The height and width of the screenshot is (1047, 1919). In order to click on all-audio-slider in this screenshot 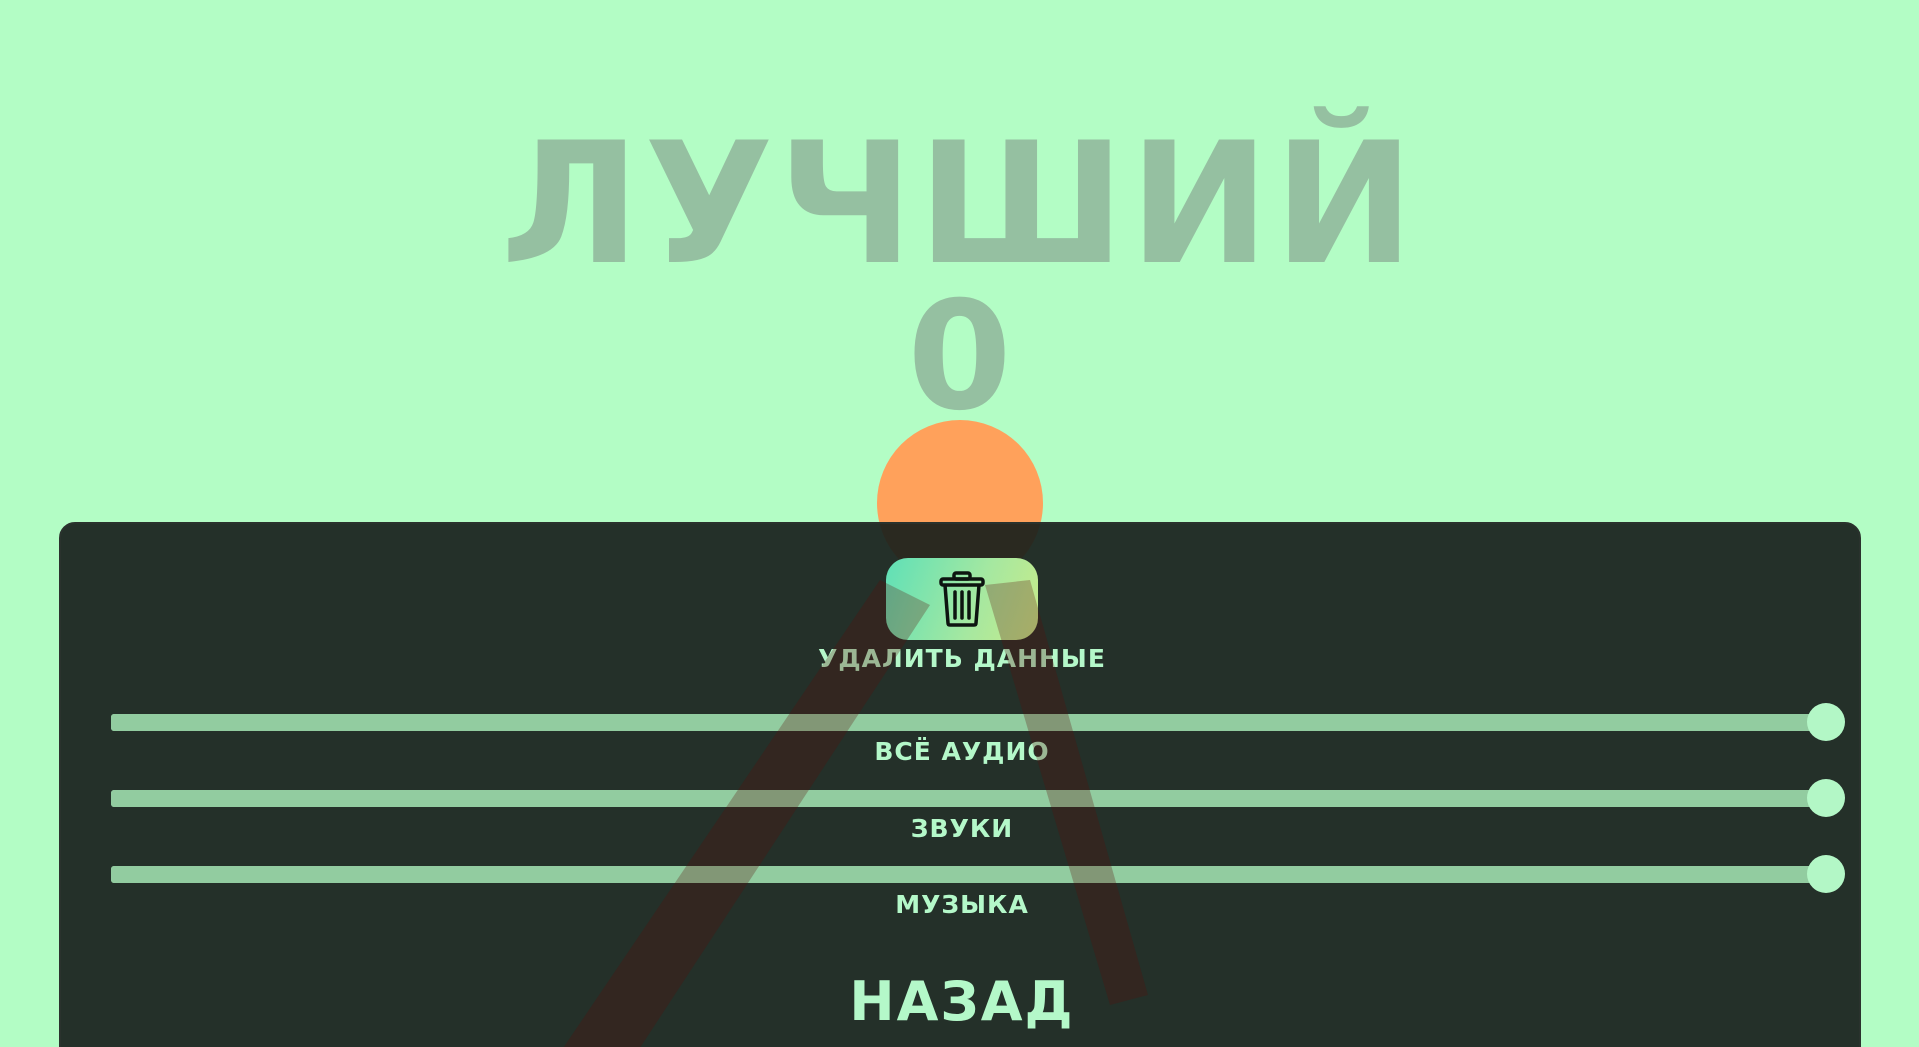, I will do `click(978, 722)`.